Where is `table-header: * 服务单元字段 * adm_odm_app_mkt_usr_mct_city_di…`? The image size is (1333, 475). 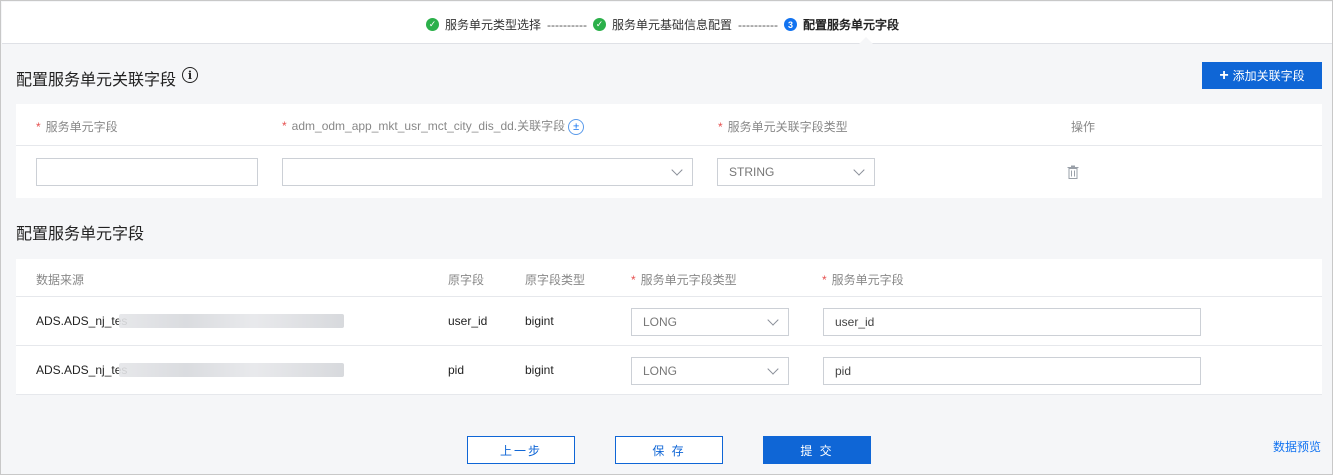
table-header: * 服务单元字段 * adm_odm_app_mkt_usr_mct_city_di… is located at coordinates (669, 125).